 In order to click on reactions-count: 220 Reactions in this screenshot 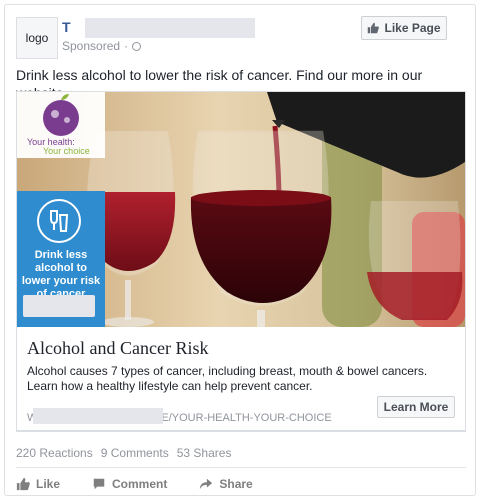, I will do `click(54, 453)`.